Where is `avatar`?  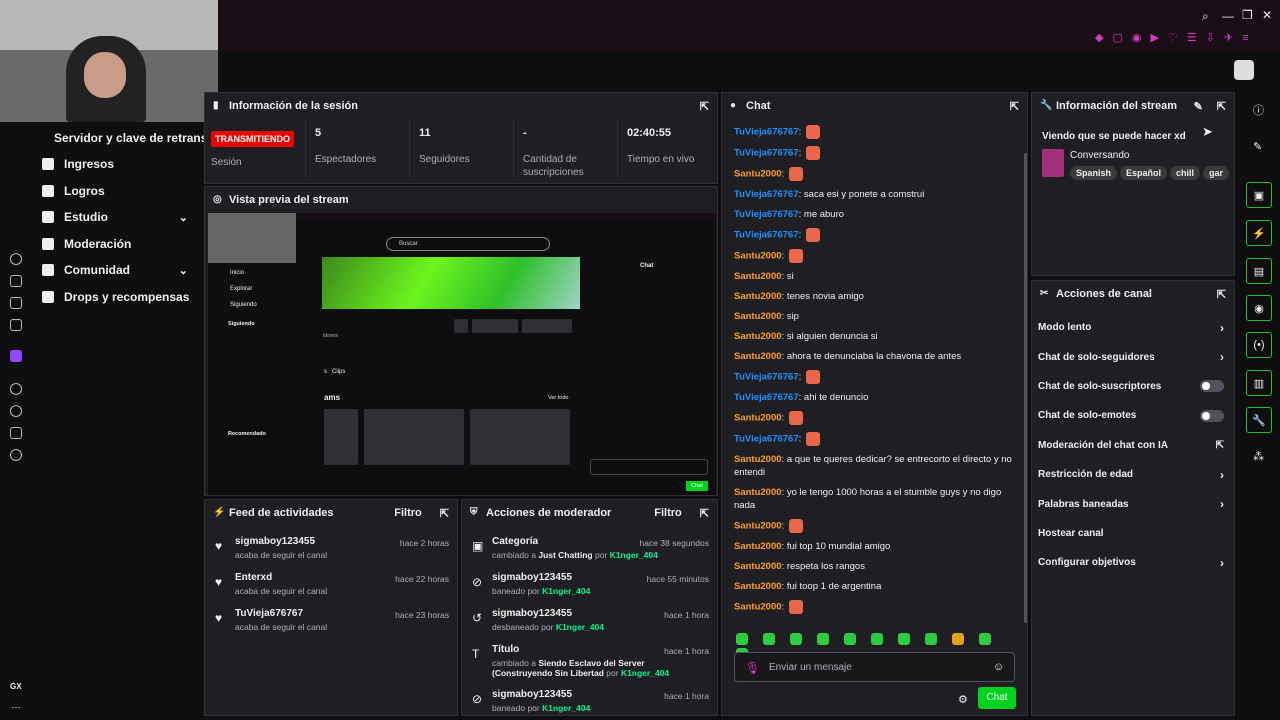 avatar is located at coordinates (1244, 70).